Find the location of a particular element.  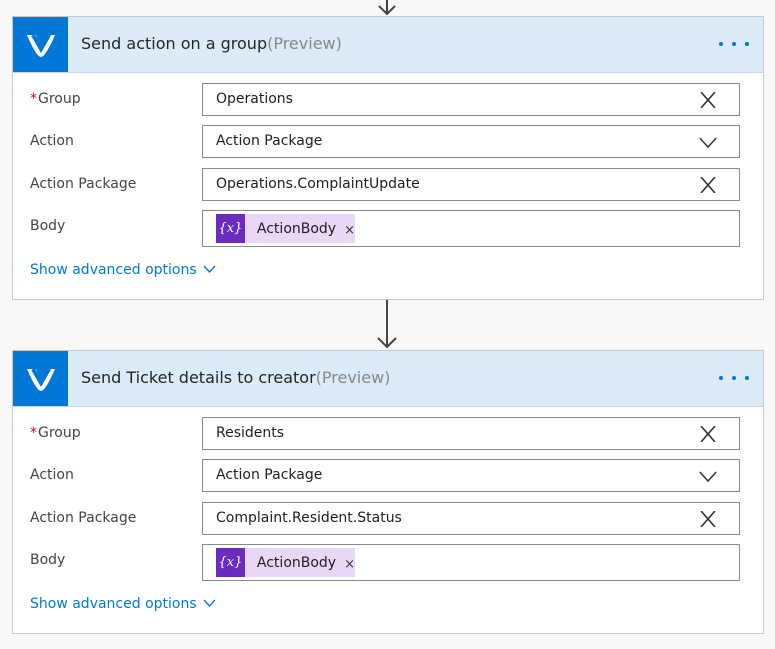

group-value: Operations is located at coordinates (254, 99).